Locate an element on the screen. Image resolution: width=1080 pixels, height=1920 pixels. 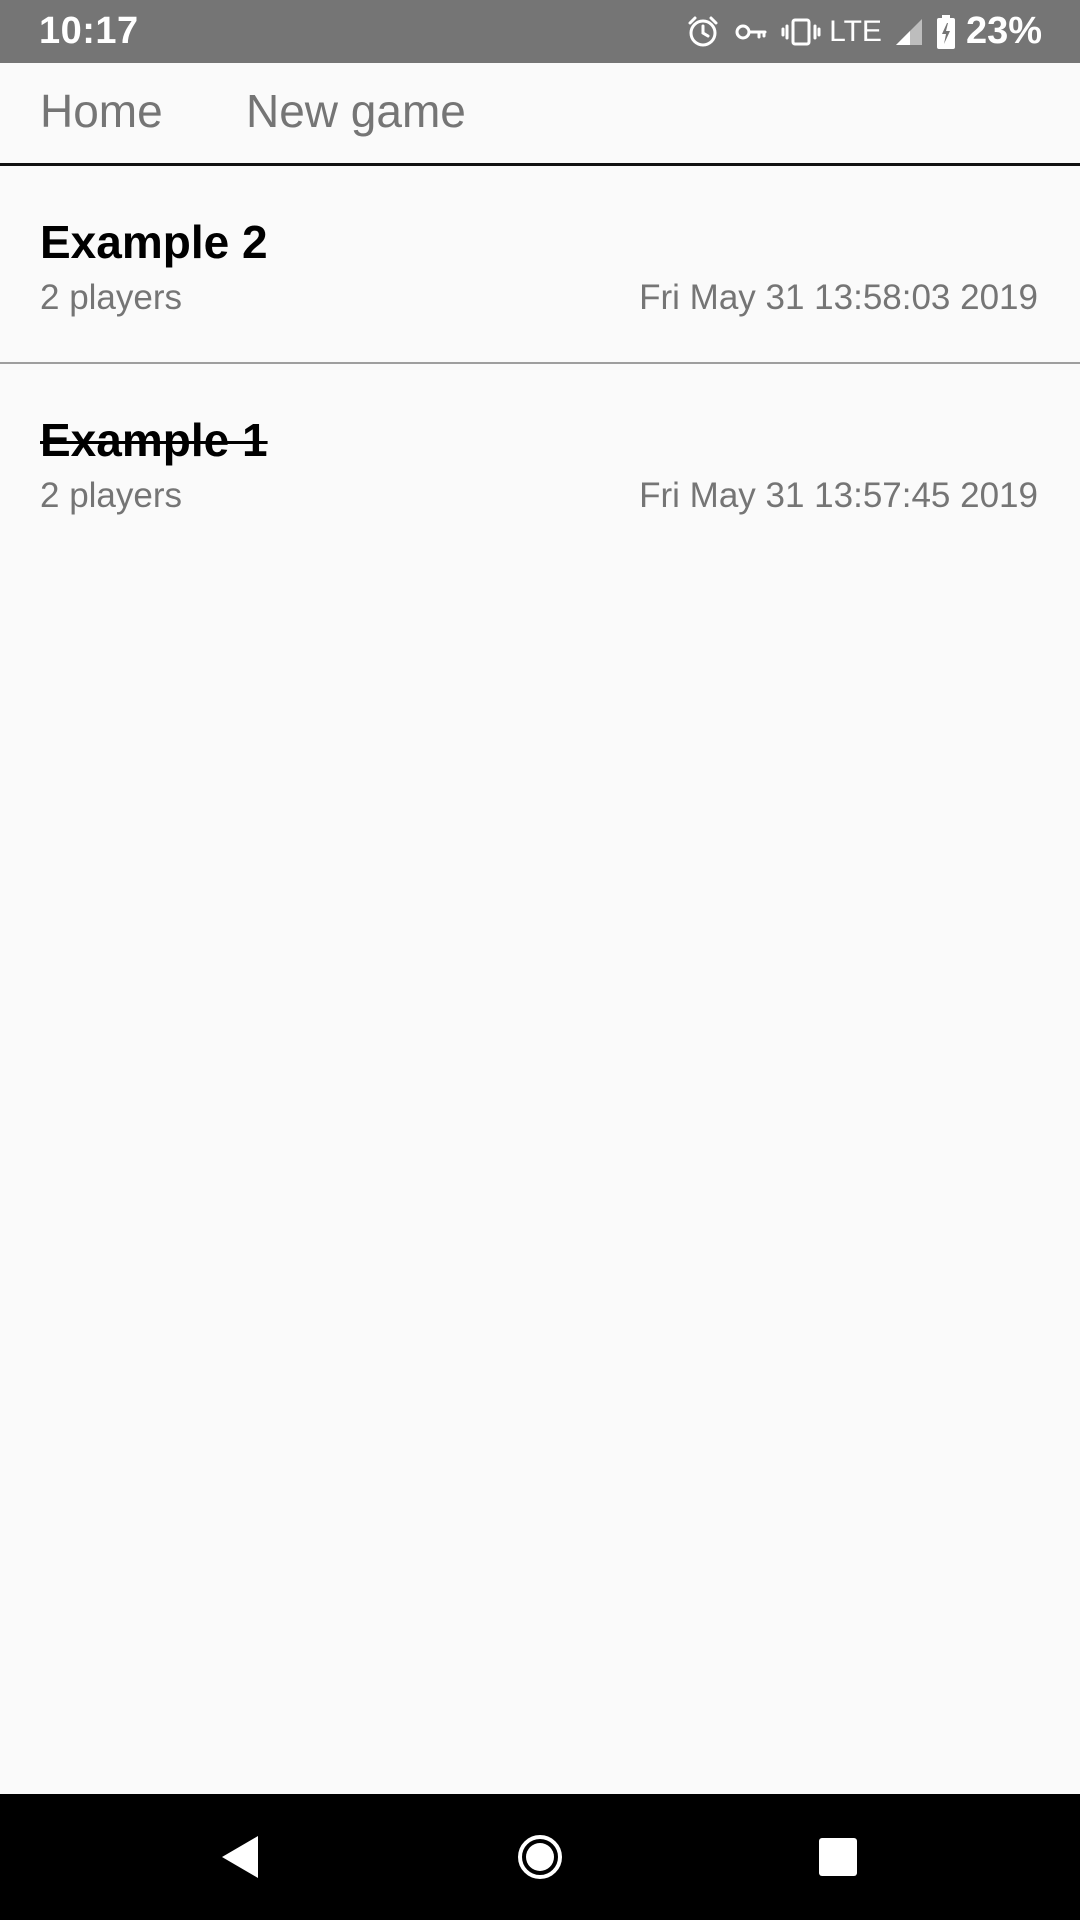
recents-icon is located at coordinates (838, 1857).